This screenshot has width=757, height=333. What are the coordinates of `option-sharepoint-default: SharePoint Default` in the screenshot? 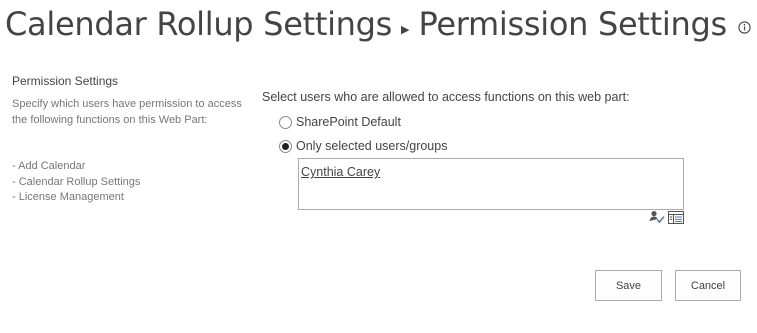 It's located at (340, 122).